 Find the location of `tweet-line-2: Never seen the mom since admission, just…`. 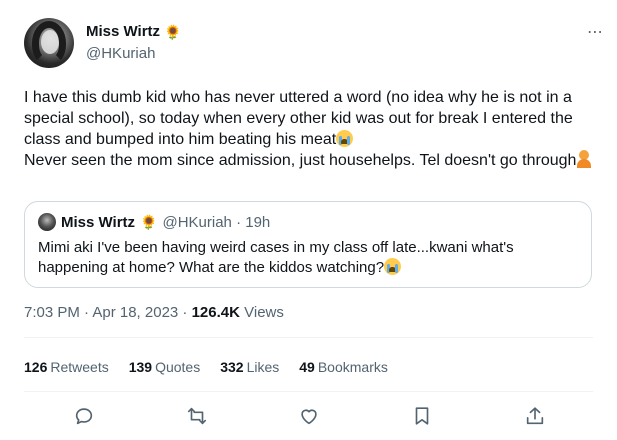

tweet-line-2: Never seen the mom since admission, just… is located at coordinates (309, 160).